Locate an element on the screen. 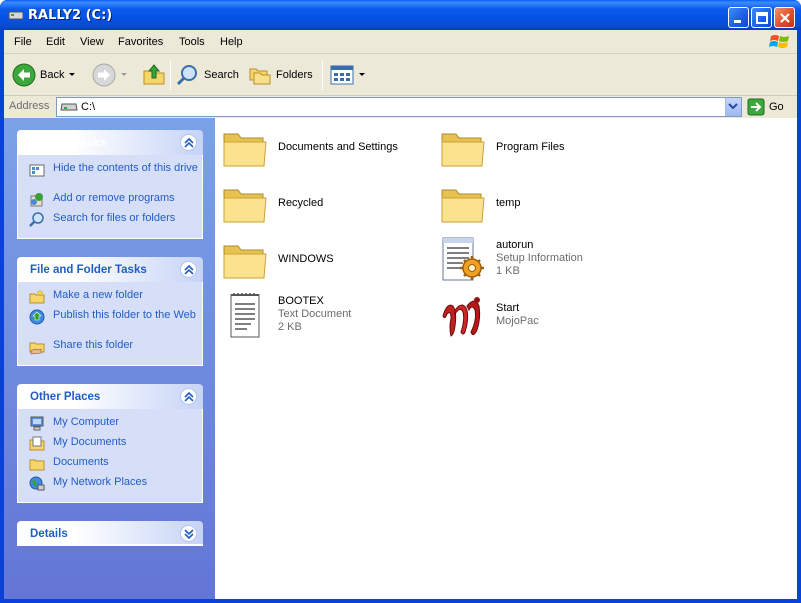 The width and height of the screenshot is (801, 603). file-type: Text Document is located at coordinates (315, 314).